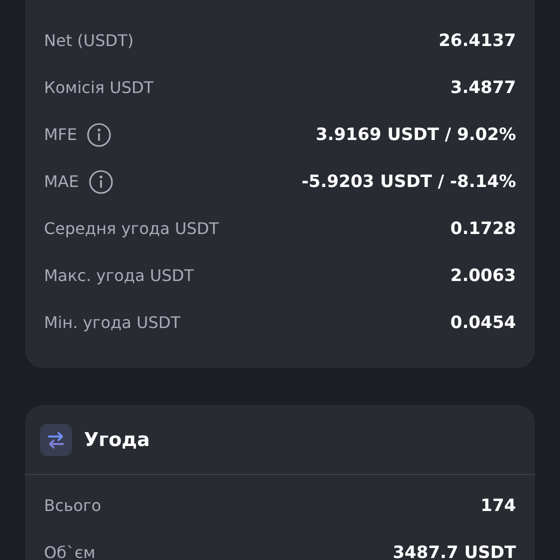  What do you see at coordinates (483, 276) in the screenshot?
I see `stat-value: 2.0063` at bounding box center [483, 276].